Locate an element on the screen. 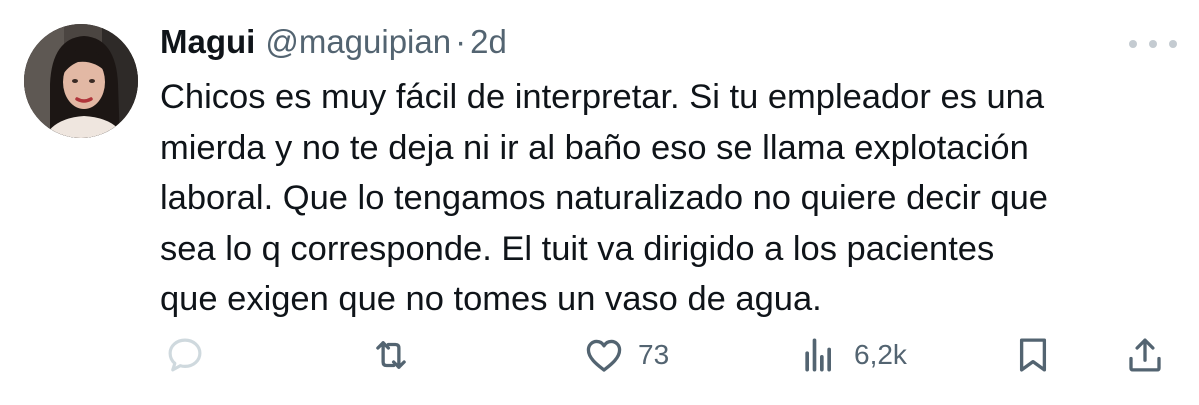  reply-button is located at coordinates (185, 355).